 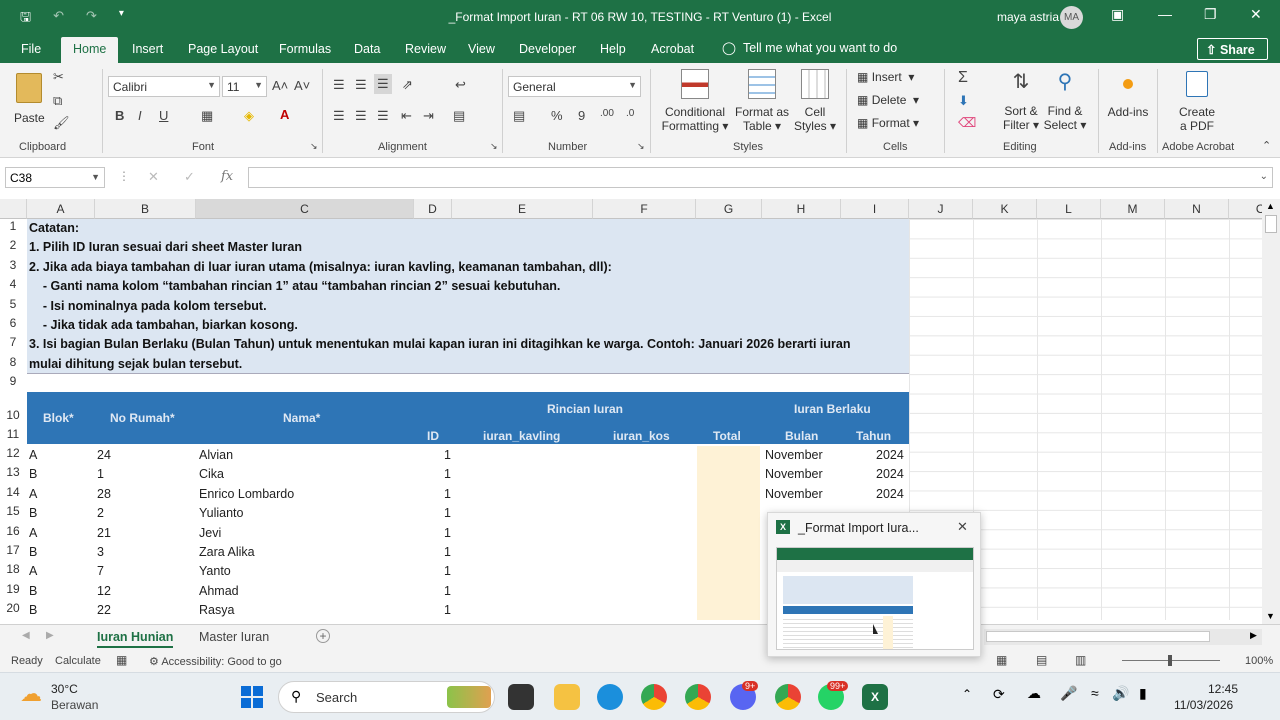 I want to click on fill-icon: ⬇, so click(x=963, y=101).